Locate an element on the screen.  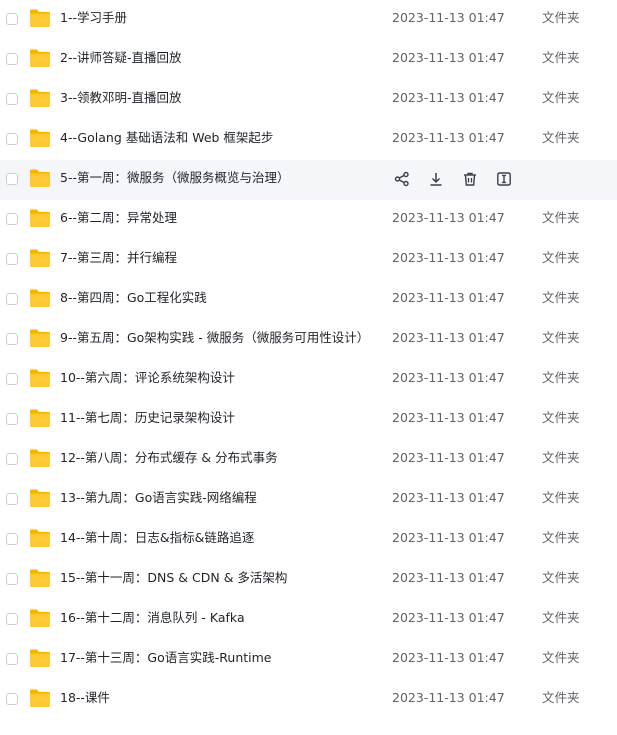
file-row: 8--第四周：Go工程化实践 2023-11-13 01:47 文件夹 is located at coordinates (308, 300).